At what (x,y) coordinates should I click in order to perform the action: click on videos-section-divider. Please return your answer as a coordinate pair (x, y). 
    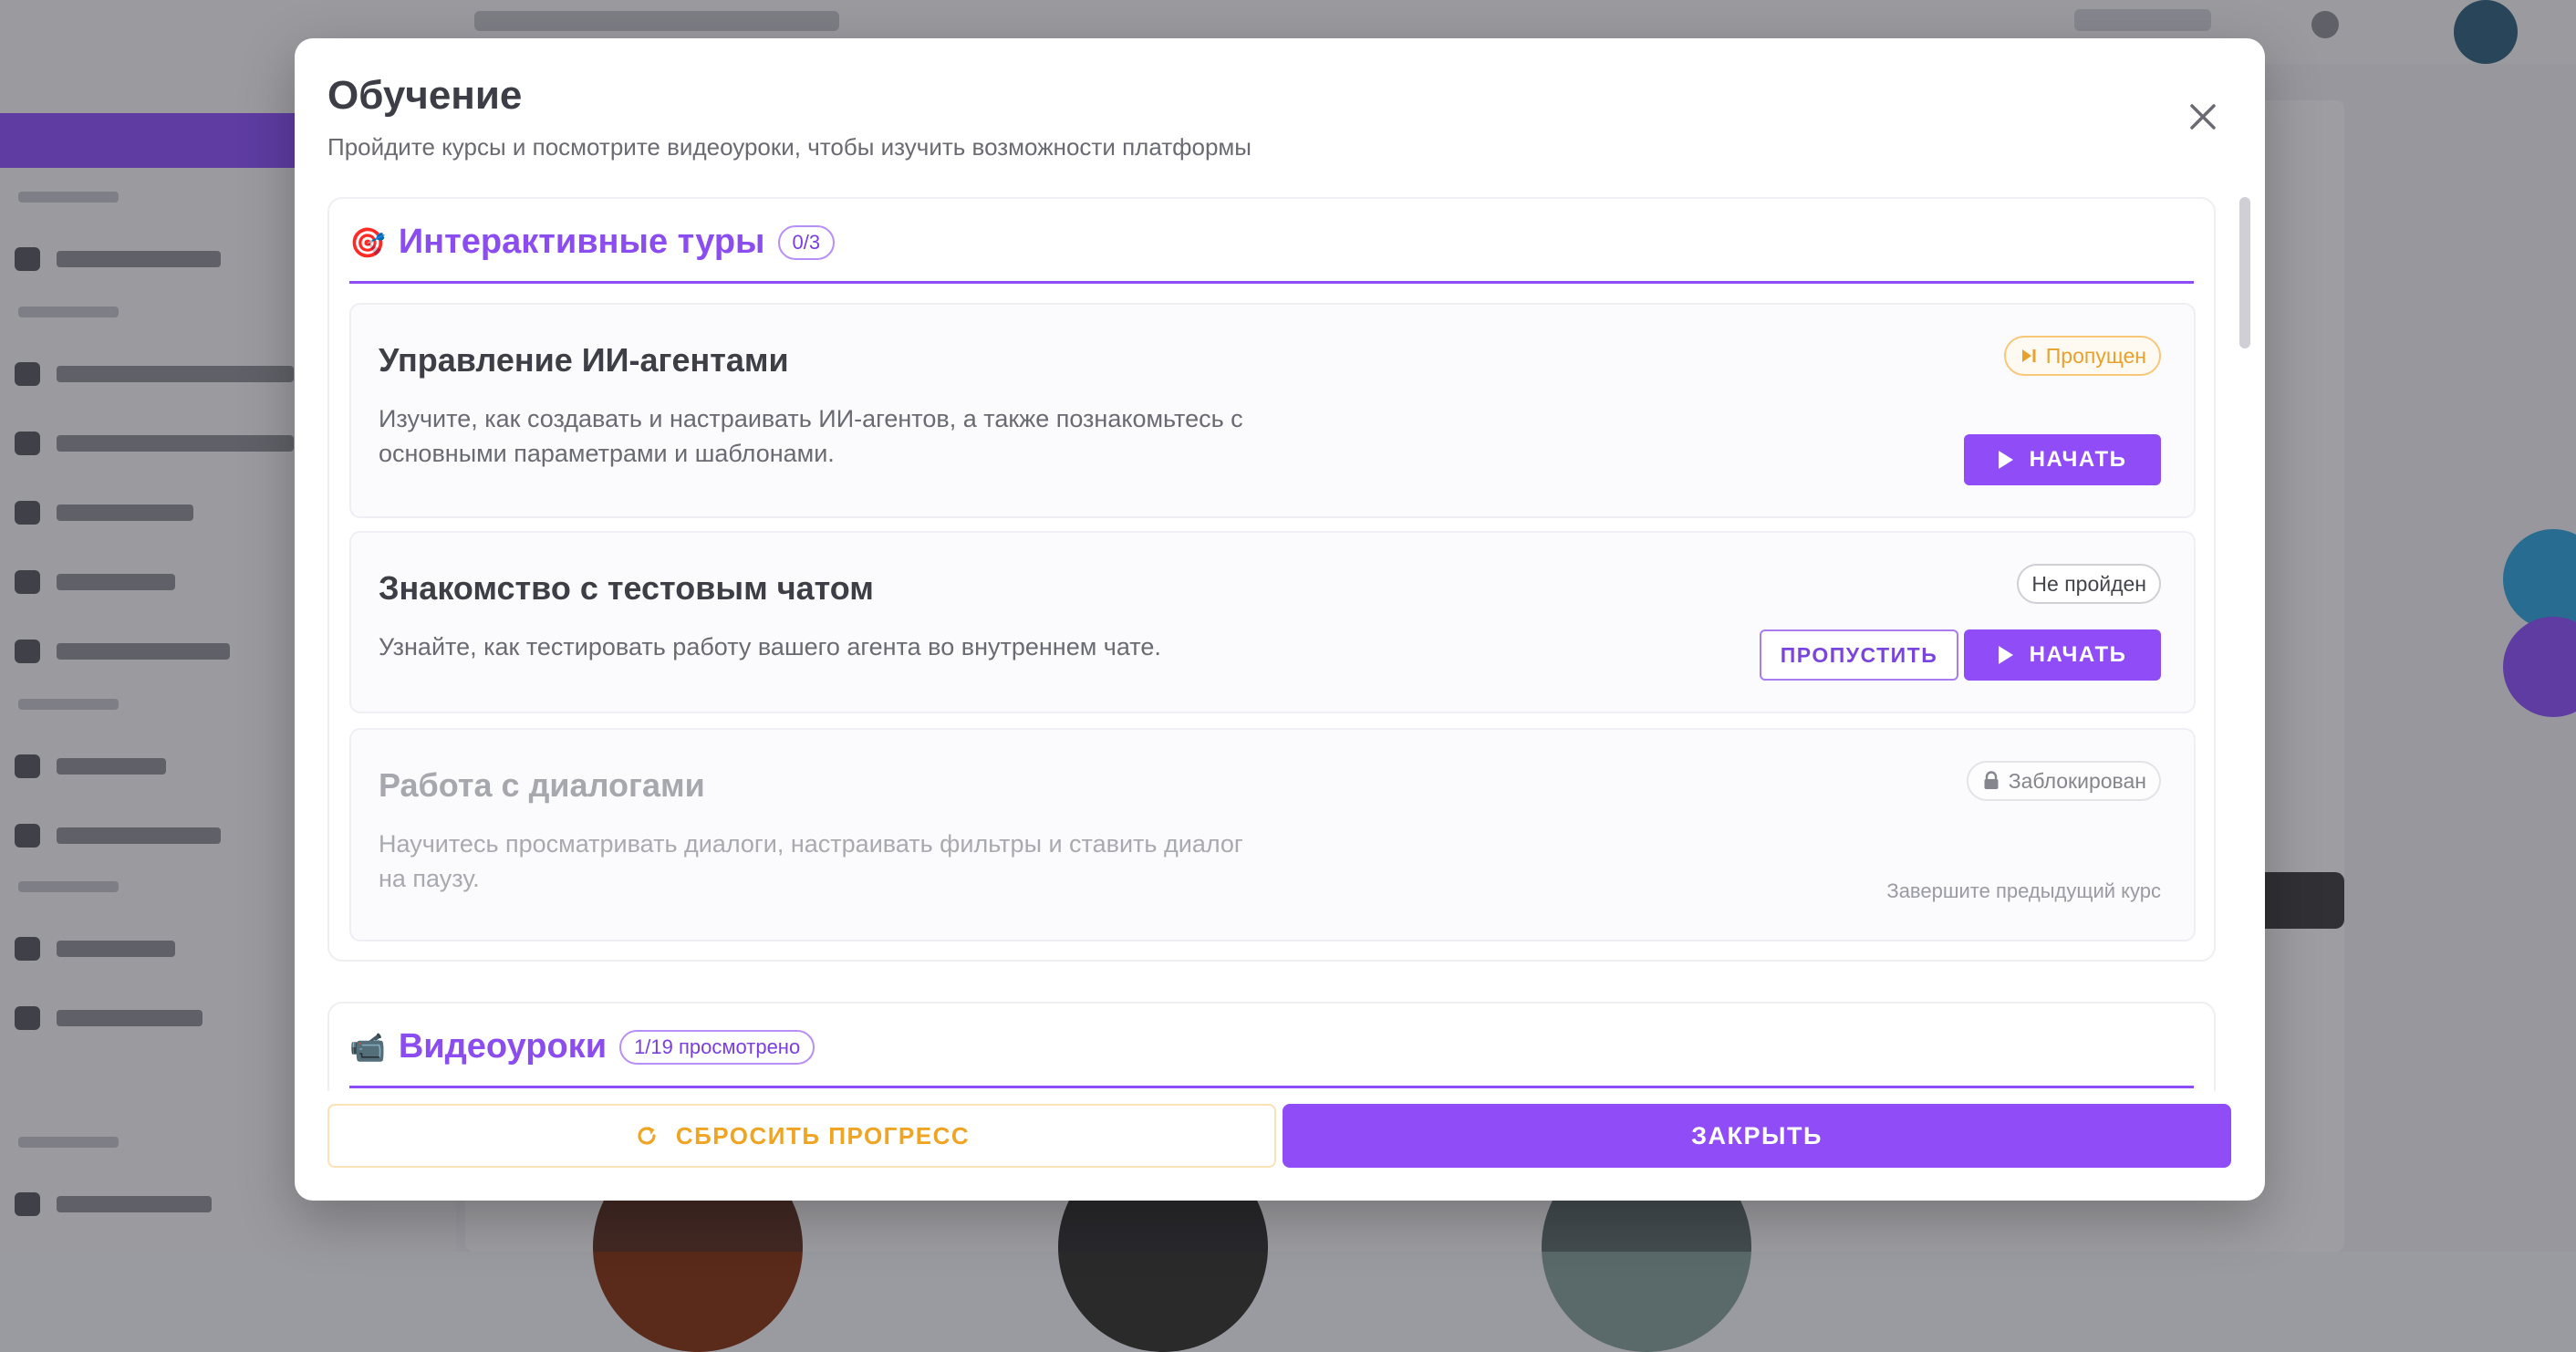
    Looking at the image, I should click on (1271, 1087).